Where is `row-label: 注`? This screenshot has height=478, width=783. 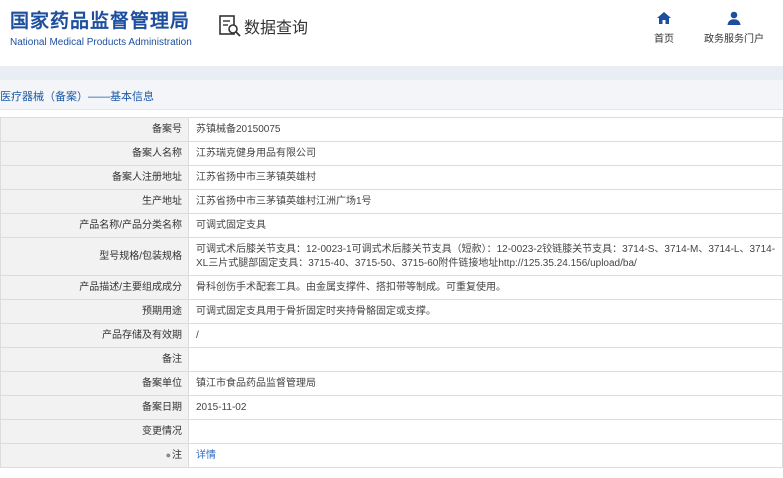 row-label: 注 is located at coordinates (177, 455).